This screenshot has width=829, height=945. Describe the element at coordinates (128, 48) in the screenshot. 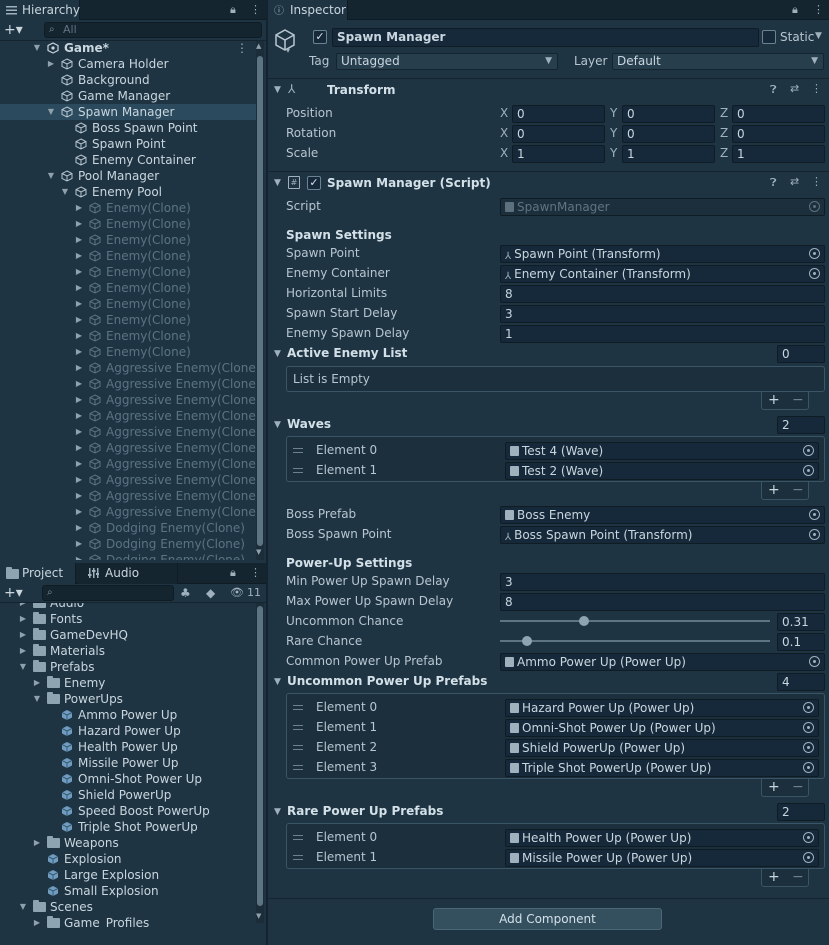

I see `tree-row: ▼ Game* ⋮` at that location.